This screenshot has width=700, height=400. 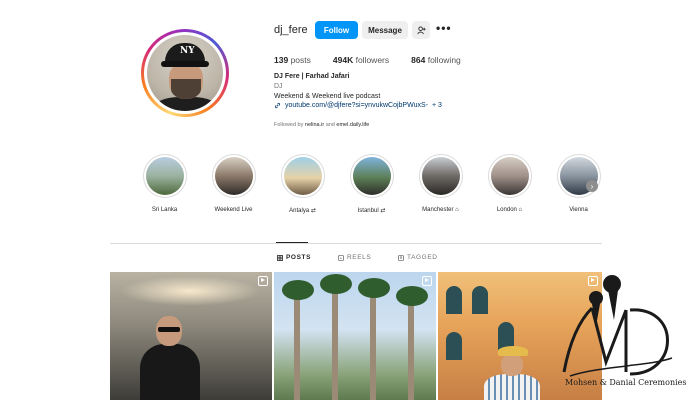 What do you see at coordinates (312, 76) in the screenshot?
I see `bio-name: DJ Fere | Farhad Jafari` at bounding box center [312, 76].